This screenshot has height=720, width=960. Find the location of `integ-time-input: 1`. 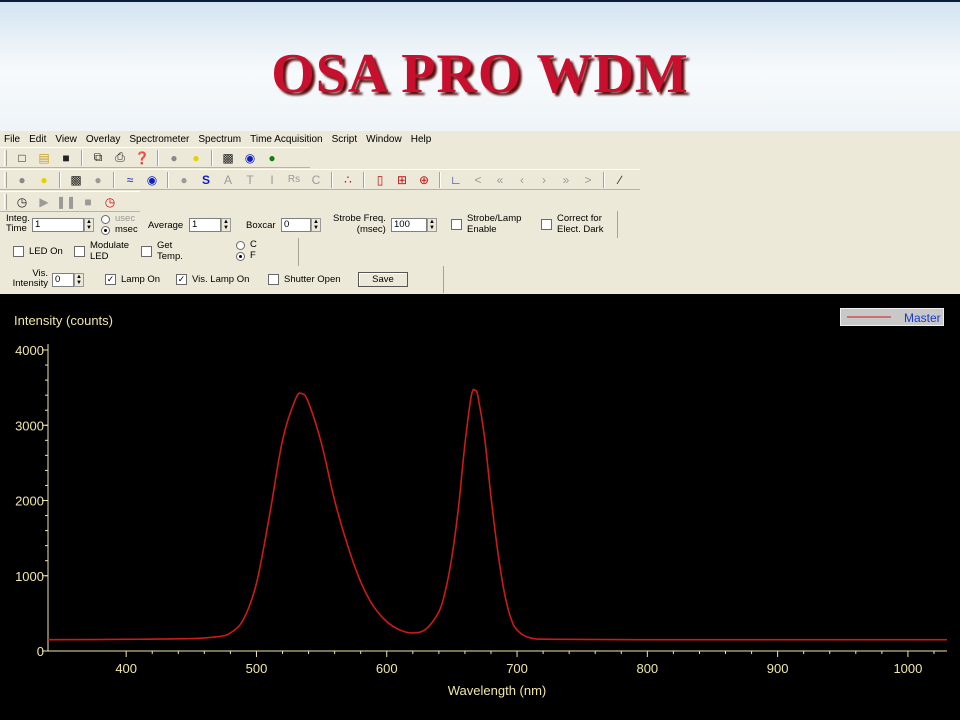

integ-time-input: 1 is located at coordinates (58, 225).